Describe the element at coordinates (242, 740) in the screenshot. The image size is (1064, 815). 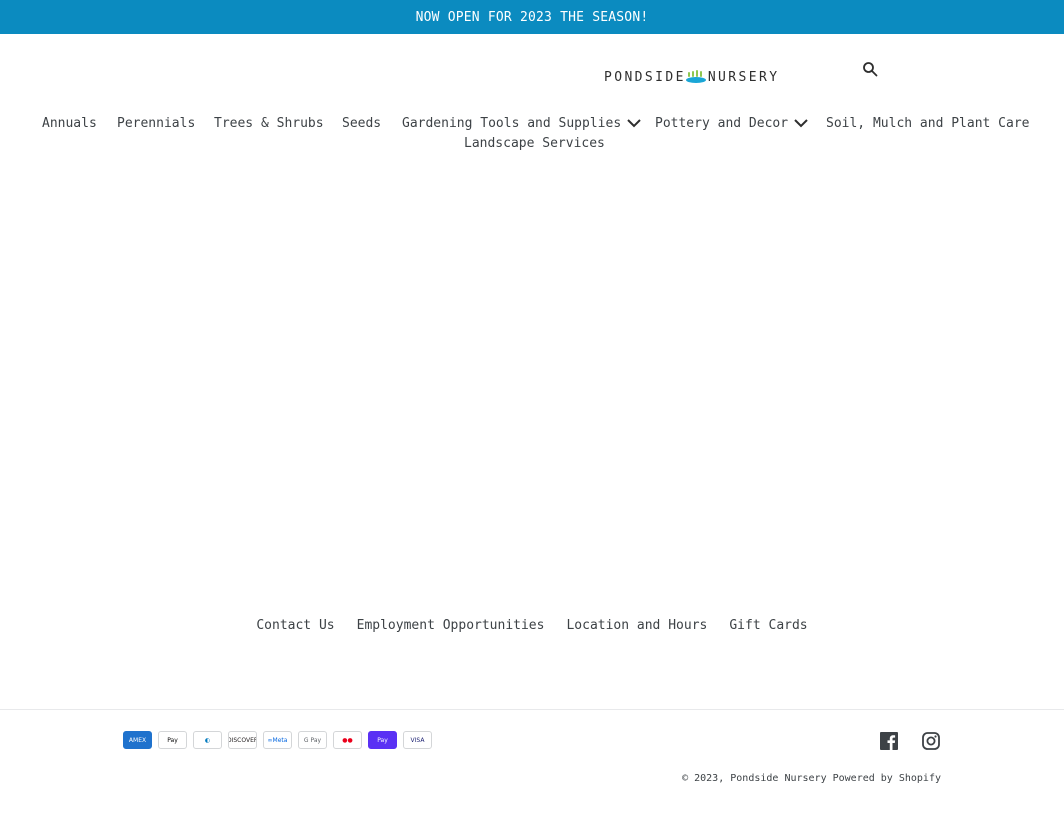
I see `payment-icon-discover: DISCOVER` at that location.